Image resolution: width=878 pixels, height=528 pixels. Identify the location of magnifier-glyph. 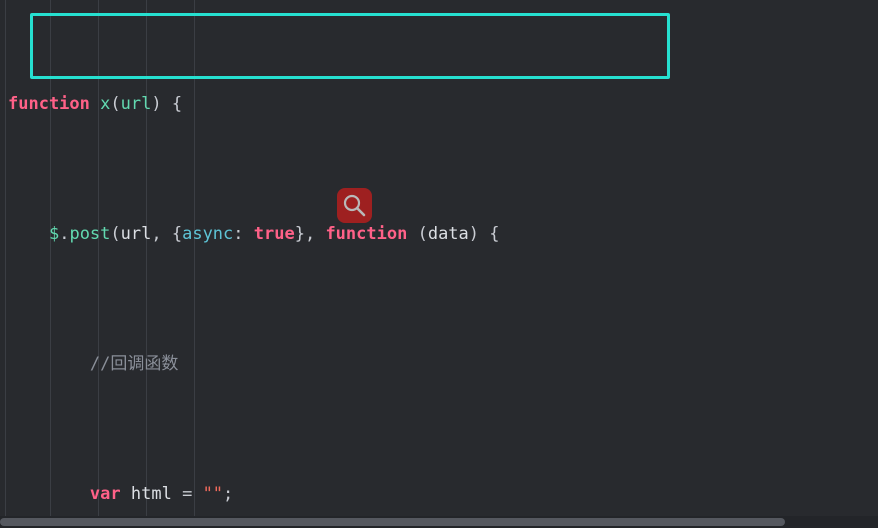
(354, 205).